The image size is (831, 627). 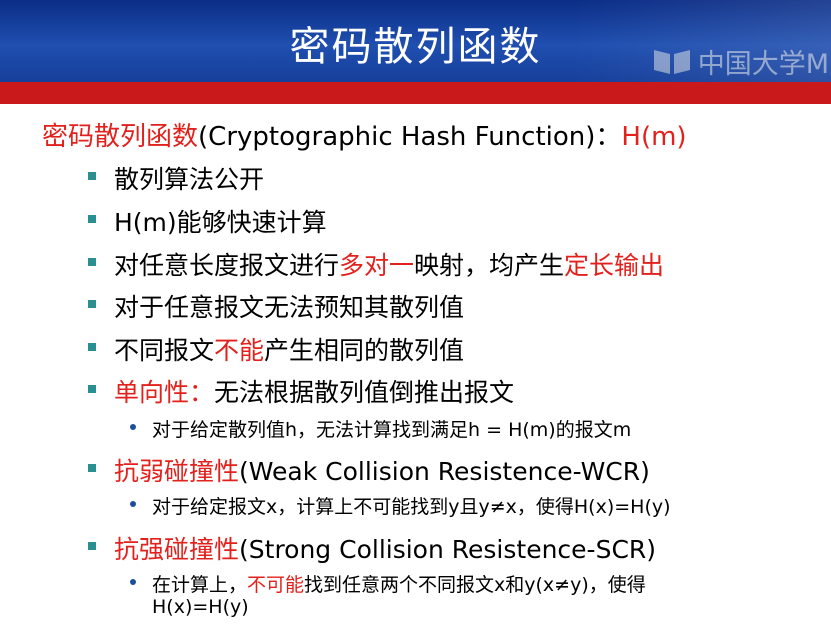 I want to click on definition-notation: H(m), so click(x=654, y=137).